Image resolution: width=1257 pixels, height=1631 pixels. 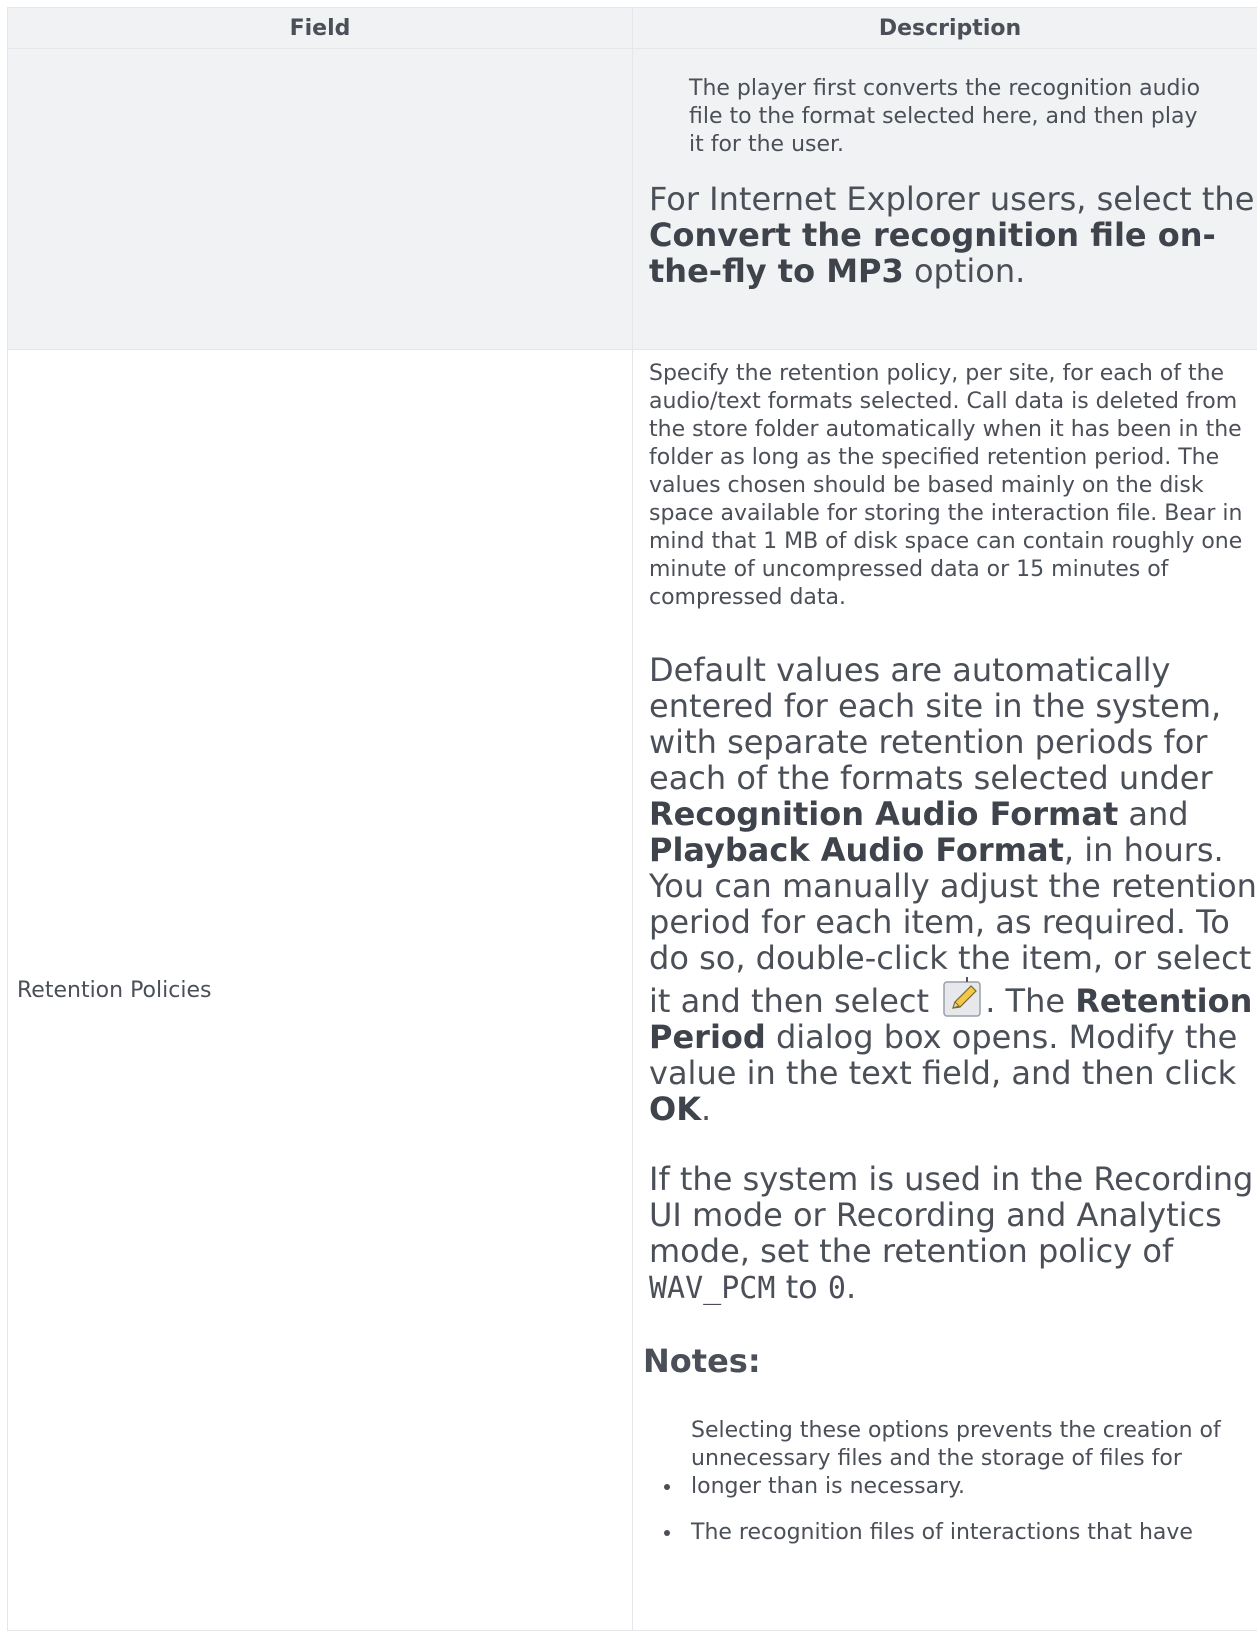 I want to click on text-run: option., so click(x=965, y=271).